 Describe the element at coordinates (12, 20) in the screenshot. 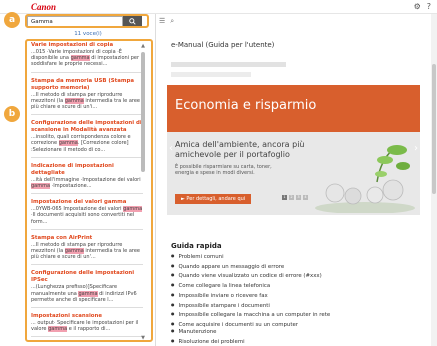

I see `callout-a: a` at that location.